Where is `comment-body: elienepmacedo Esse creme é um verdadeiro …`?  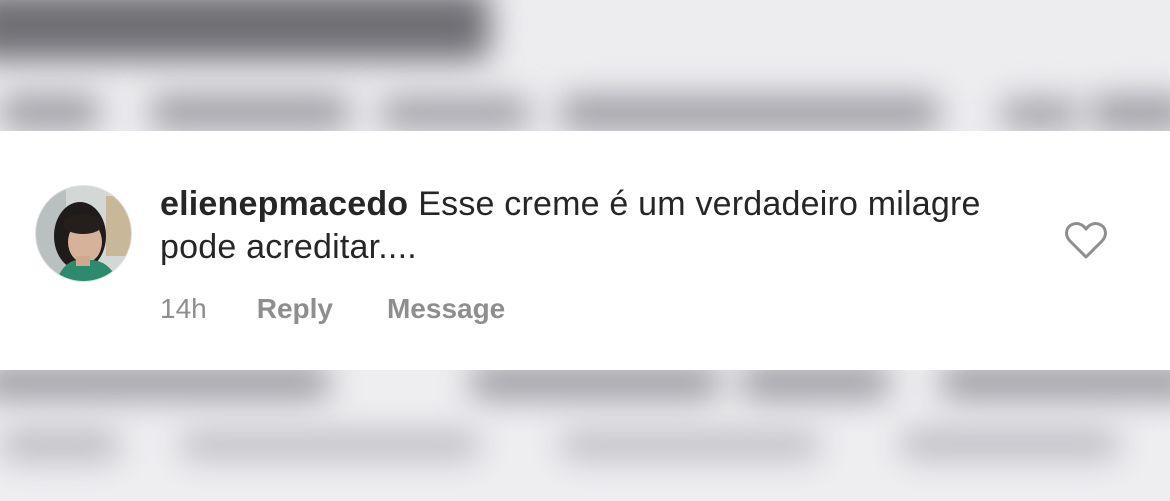
comment-body: elienepmacedo Esse creme é um verdadeiro … is located at coordinates (590, 226).